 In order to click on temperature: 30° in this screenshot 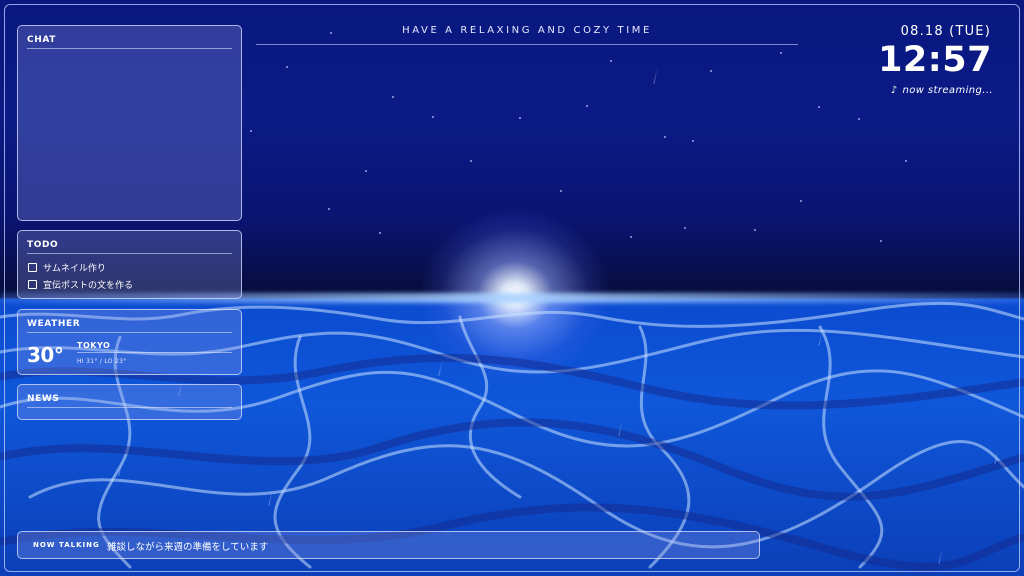, I will do `click(45, 355)`.